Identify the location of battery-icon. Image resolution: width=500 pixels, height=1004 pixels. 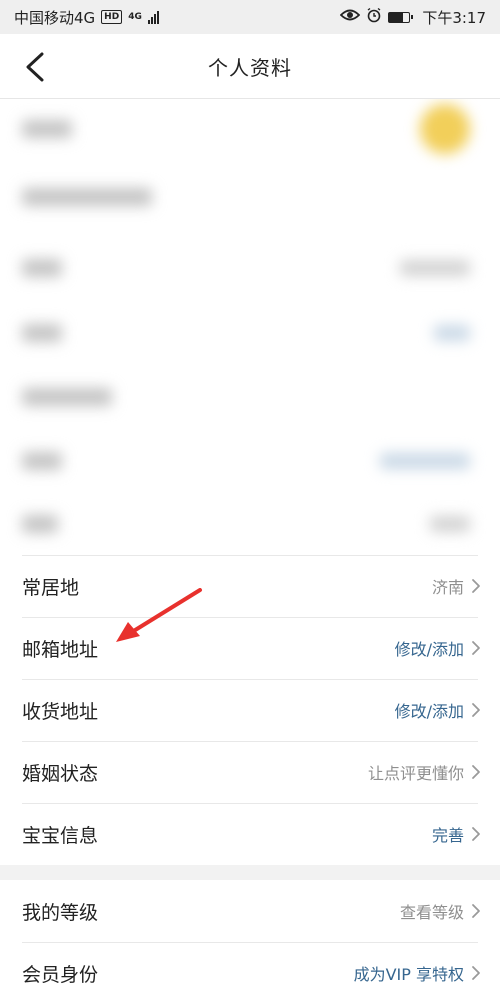
(401, 17).